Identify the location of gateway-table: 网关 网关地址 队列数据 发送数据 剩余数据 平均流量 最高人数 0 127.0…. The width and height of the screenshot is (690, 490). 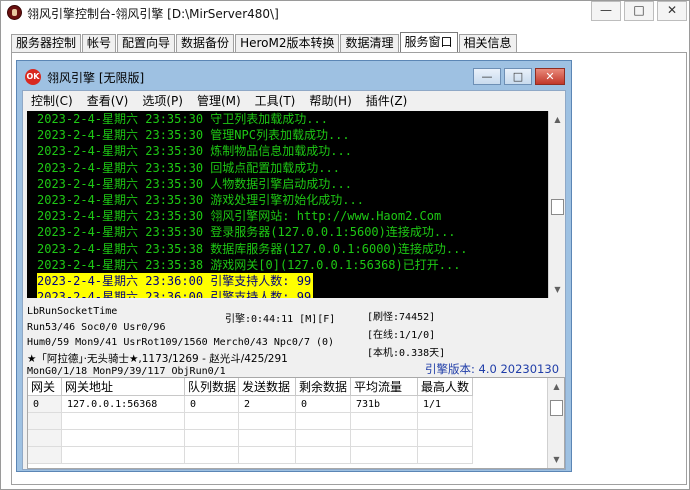
(296, 423).